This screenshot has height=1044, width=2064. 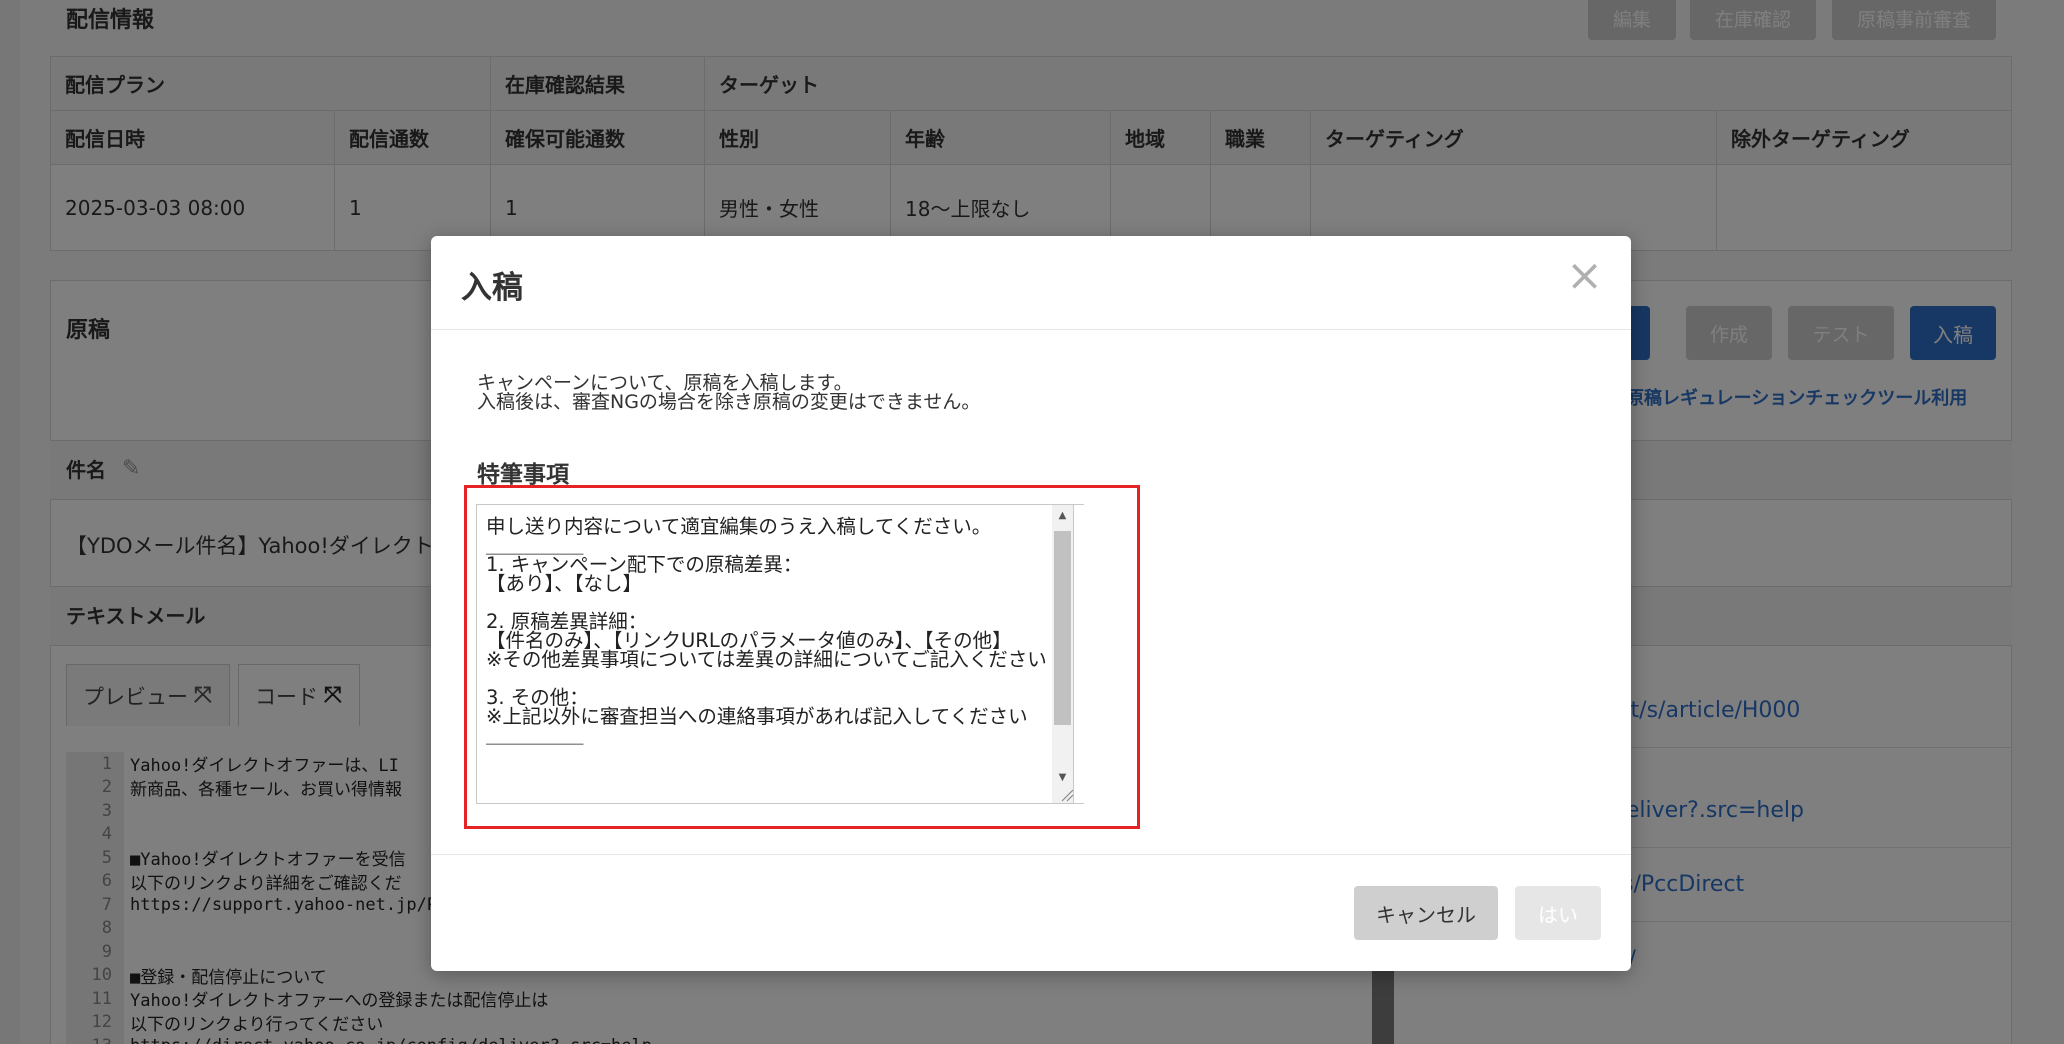 What do you see at coordinates (523, 475) in the screenshot?
I see `notes-label: 特筆事項` at bounding box center [523, 475].